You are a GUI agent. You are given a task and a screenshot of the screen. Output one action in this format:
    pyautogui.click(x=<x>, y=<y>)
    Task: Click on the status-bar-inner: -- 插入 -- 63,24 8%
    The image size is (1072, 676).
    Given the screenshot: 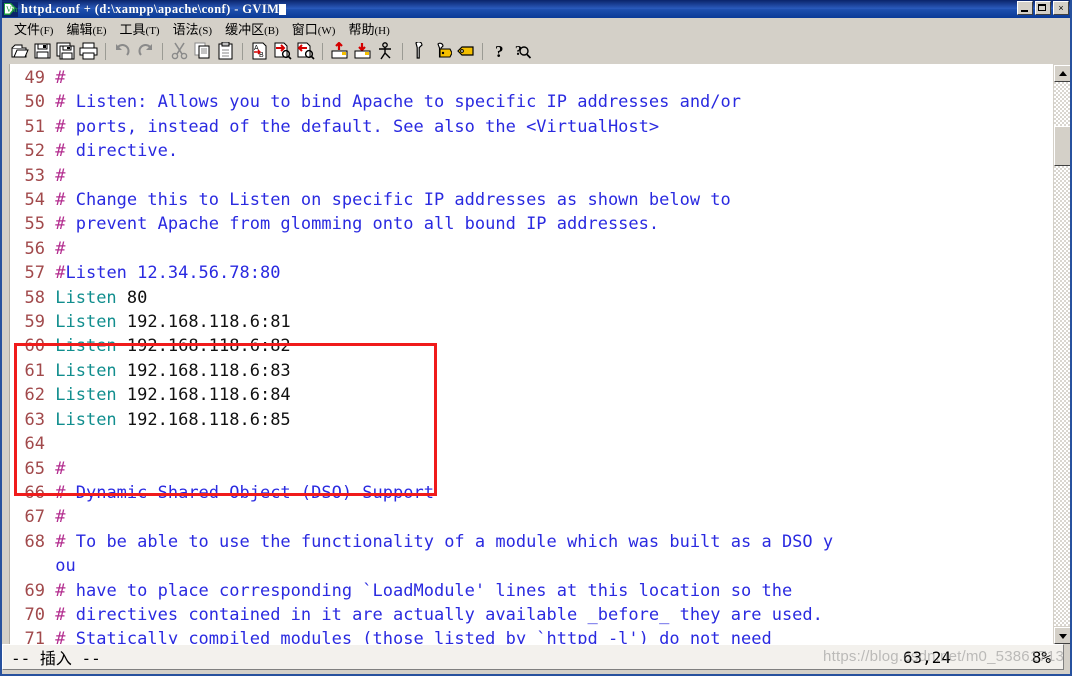 What is the action you would take?
    pyautogui.click(x=533, y=657)
    